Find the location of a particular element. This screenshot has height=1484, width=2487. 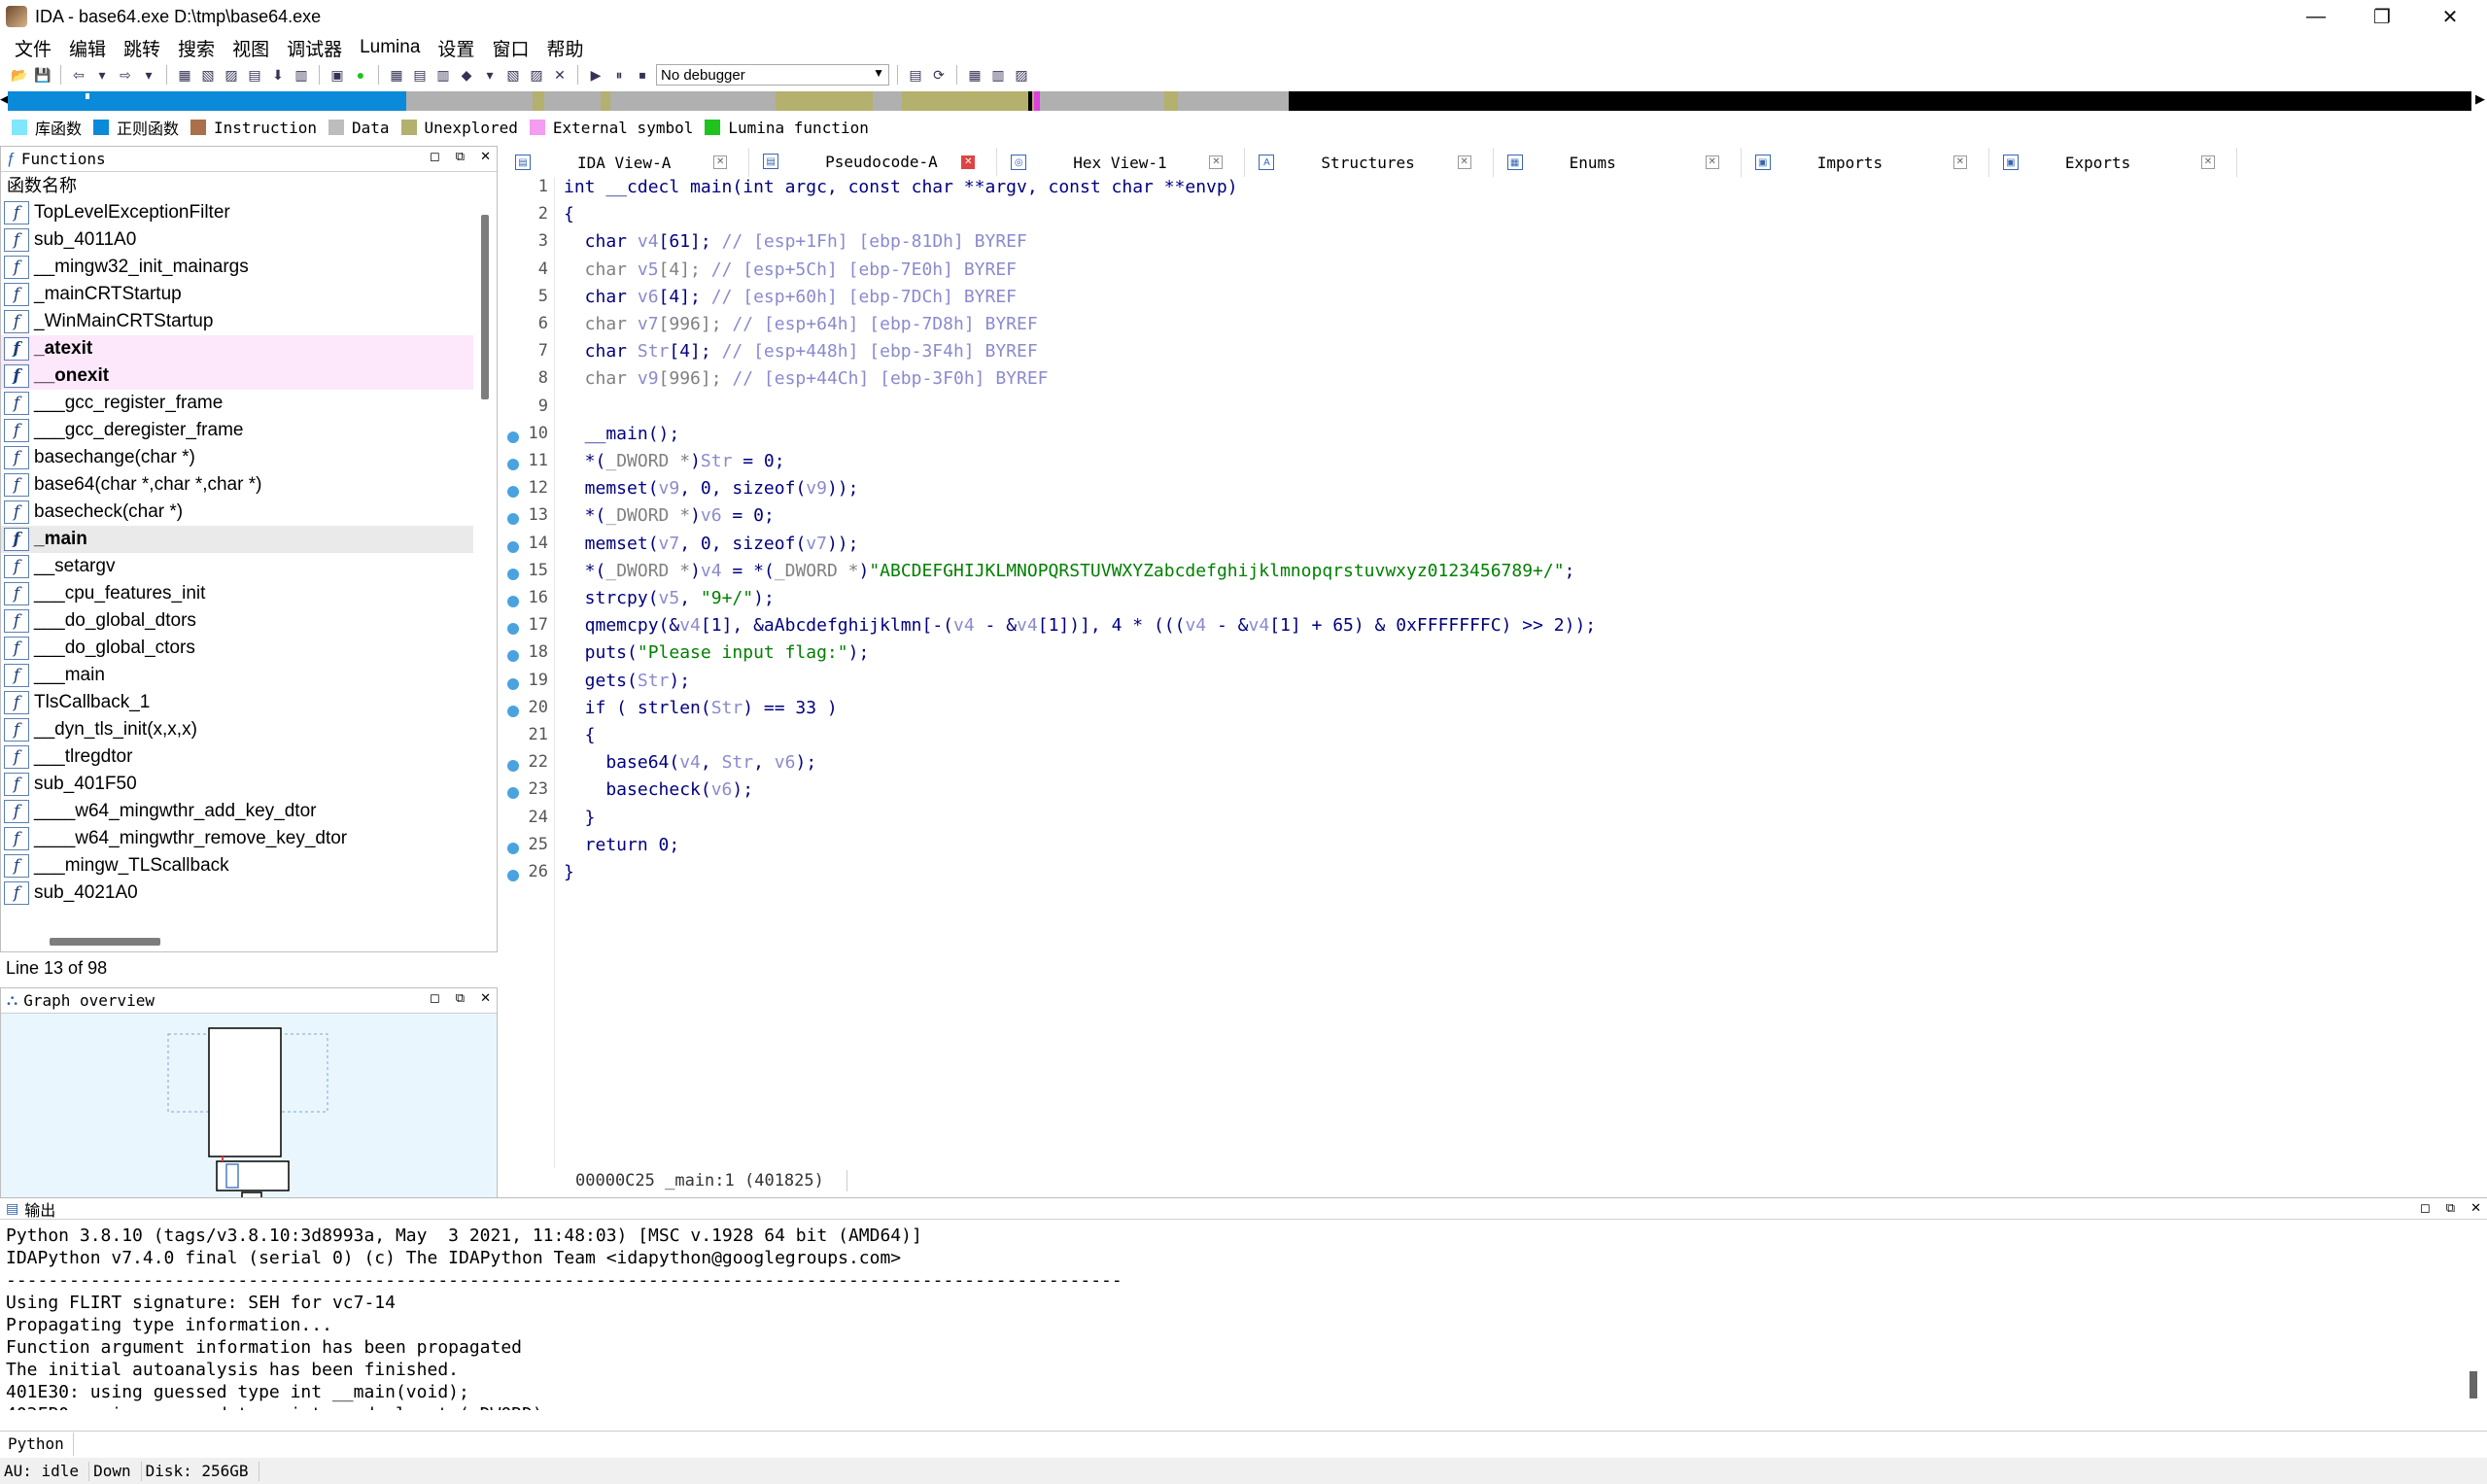

code-line: { is located at coordinates (580, 735).